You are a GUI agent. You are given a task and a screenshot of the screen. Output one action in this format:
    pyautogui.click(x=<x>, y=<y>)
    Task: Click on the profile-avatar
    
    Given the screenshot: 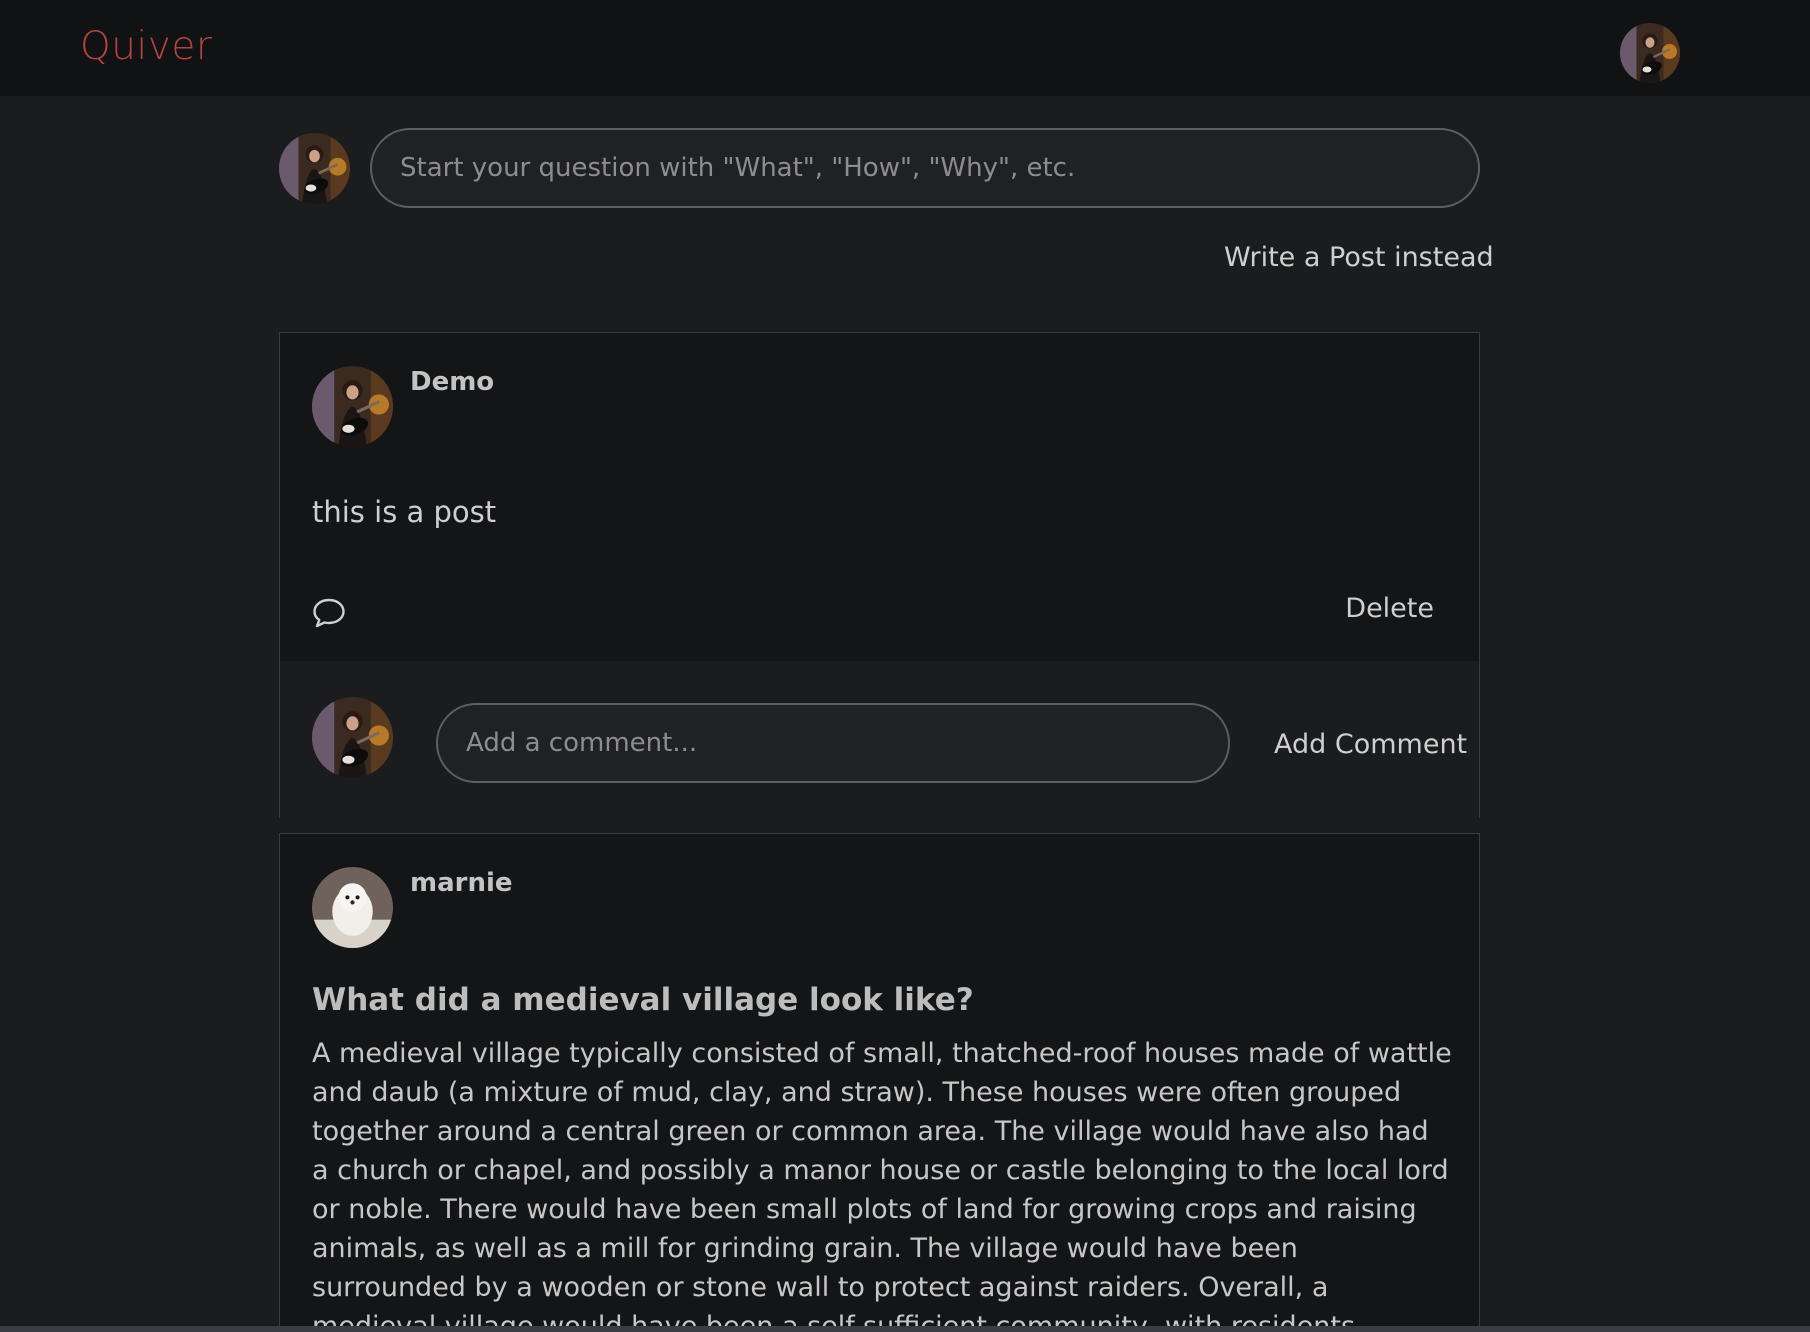 What is the action you would take?
    pyautogui.click(x=1650, y=53)
    